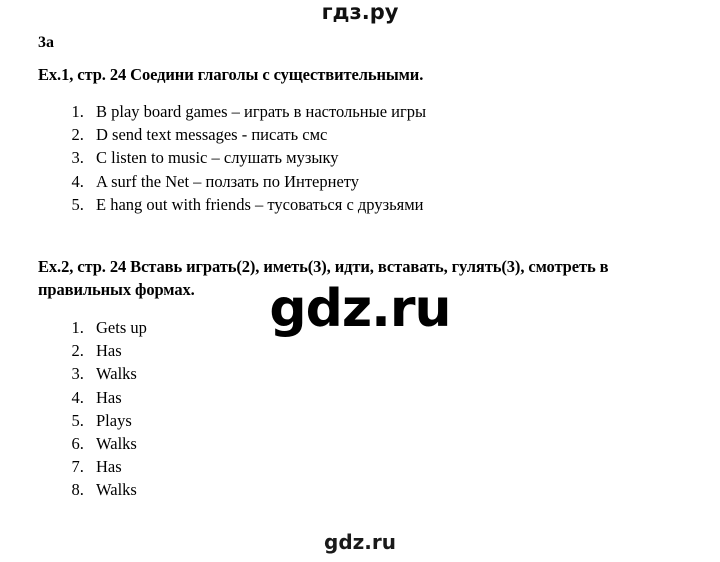  What do you see at coordinates (257, 157) in the screenshot?
I see `list-item: C listen to music – слушать музыку` at bounding box center [257, 157].